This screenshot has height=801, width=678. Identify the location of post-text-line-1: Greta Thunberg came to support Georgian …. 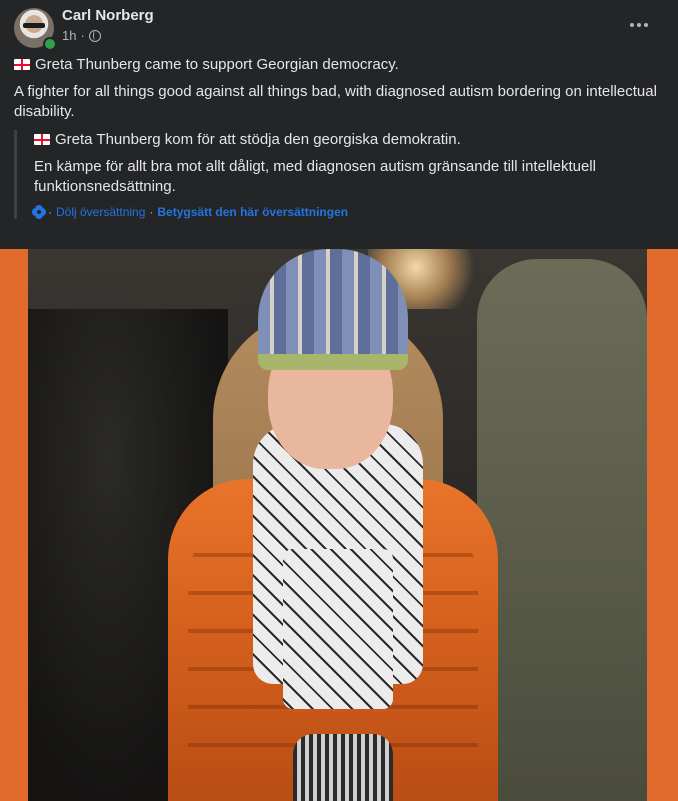
(339, 65).